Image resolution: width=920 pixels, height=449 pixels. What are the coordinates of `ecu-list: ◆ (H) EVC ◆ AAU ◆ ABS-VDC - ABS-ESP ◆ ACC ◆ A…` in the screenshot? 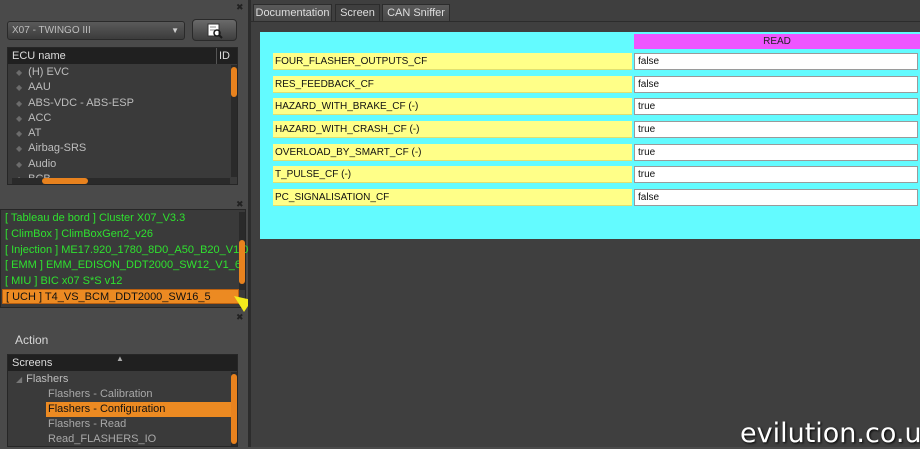 It's located at (119, 123).